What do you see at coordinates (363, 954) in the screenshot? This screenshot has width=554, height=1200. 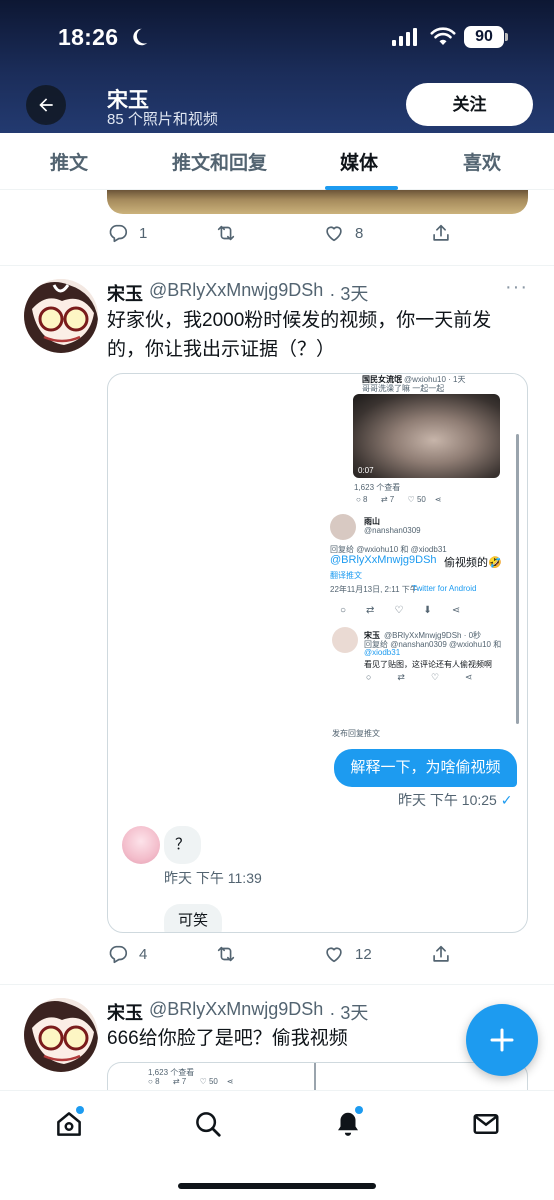 I see `like-count: 12` at bounding box center [363, 954].